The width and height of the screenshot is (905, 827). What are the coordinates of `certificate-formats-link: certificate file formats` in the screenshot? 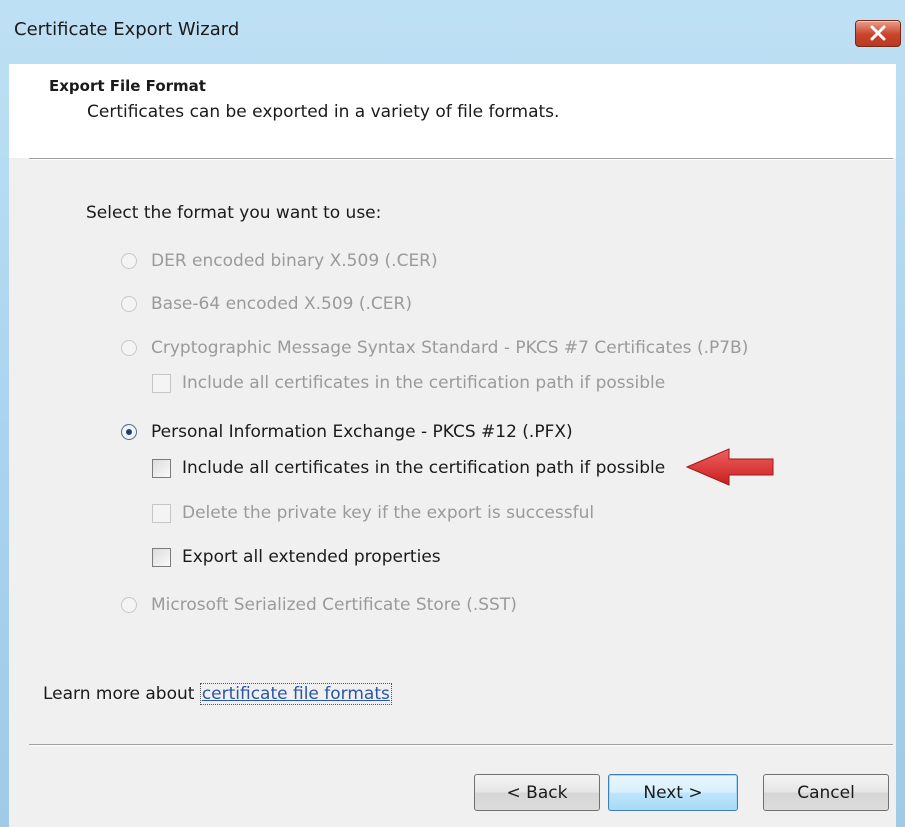 It's located at (295, 694).